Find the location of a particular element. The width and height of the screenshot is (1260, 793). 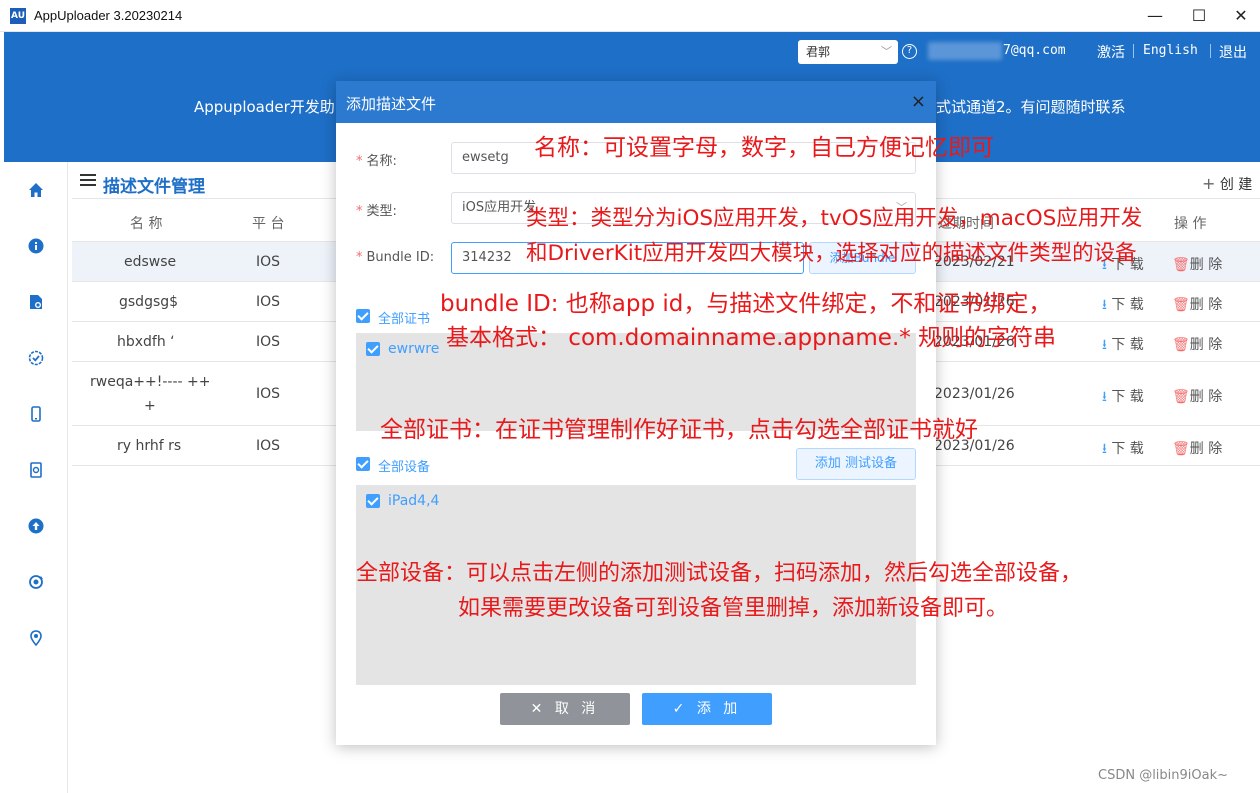

all-certs-checkbox is located at coordinates (363, 316).